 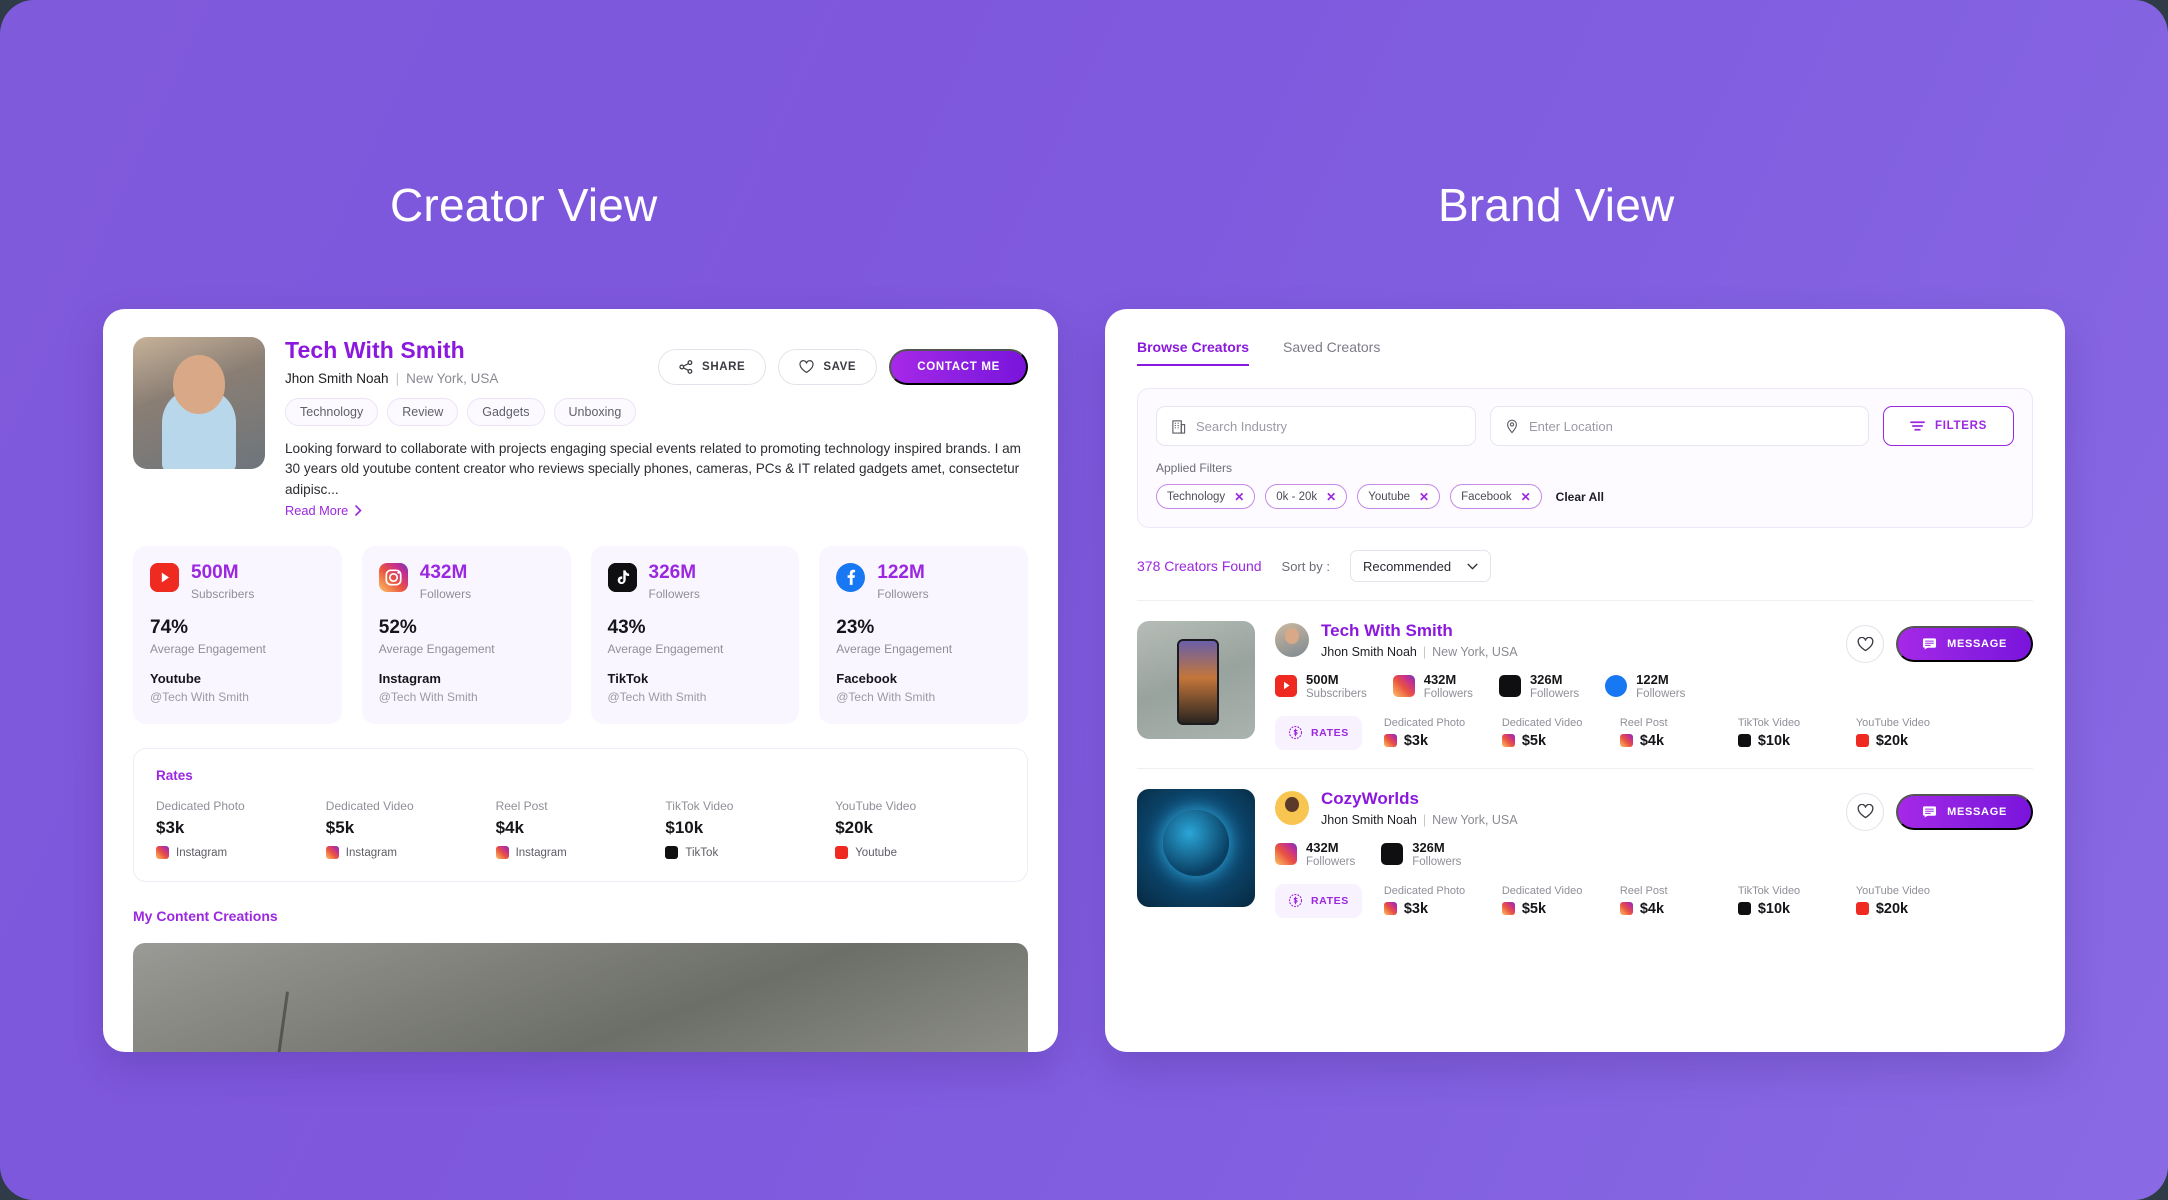 What do you see at coordinates (1496, 496) in the screenshot?
I see `filter-chip: Facebook ✕` at bounding box center [1496, 496].